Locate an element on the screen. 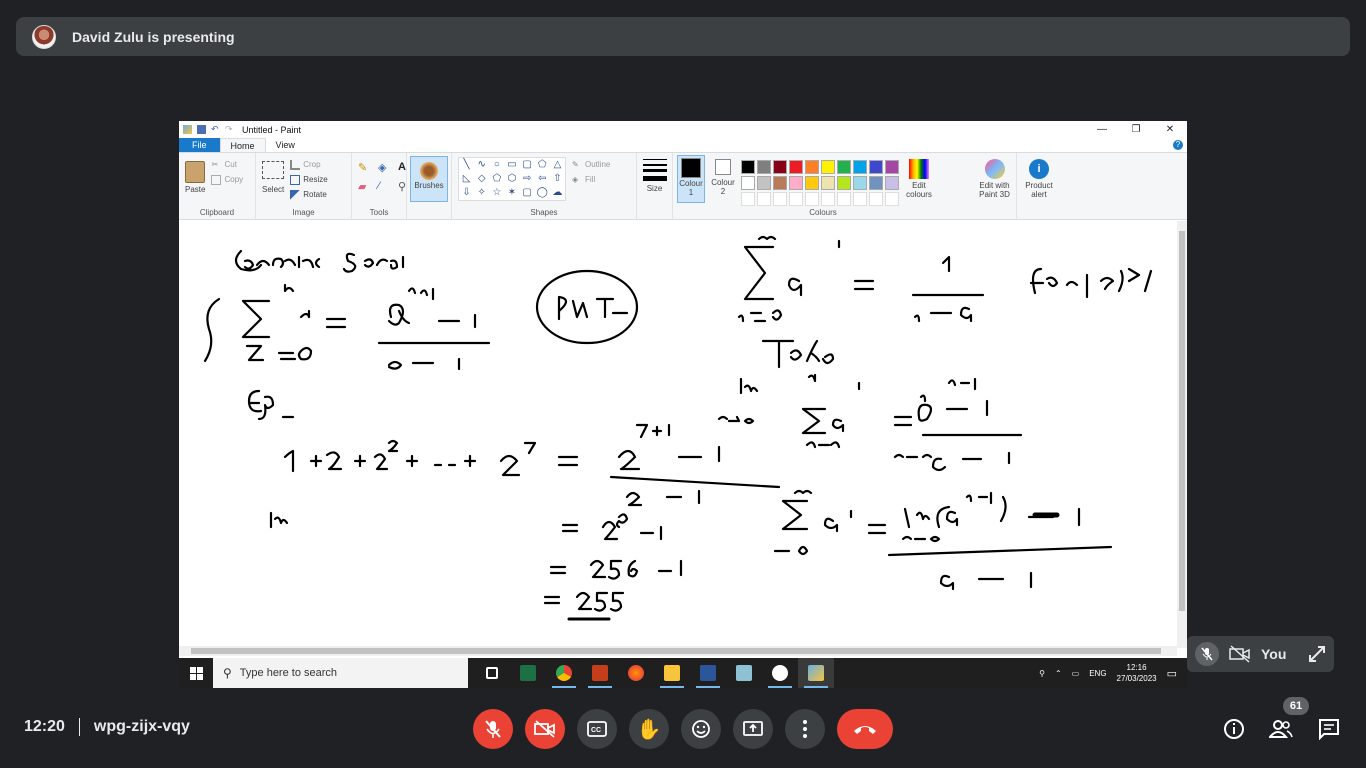 This screenshot has width=1366, height=768. colour-palette is located at coordinates (820, 180).